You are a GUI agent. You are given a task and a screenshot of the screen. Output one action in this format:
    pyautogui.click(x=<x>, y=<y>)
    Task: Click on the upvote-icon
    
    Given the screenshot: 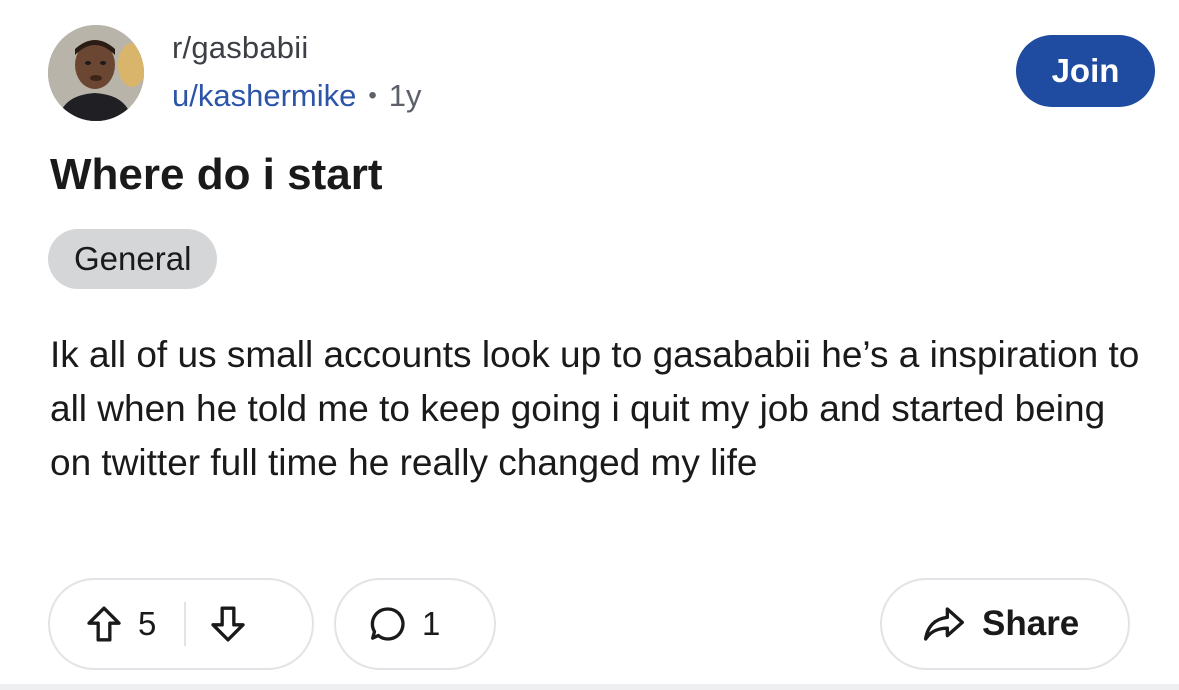 What is the action you would take?
    pyautogui.click(x=104, y=624)
    